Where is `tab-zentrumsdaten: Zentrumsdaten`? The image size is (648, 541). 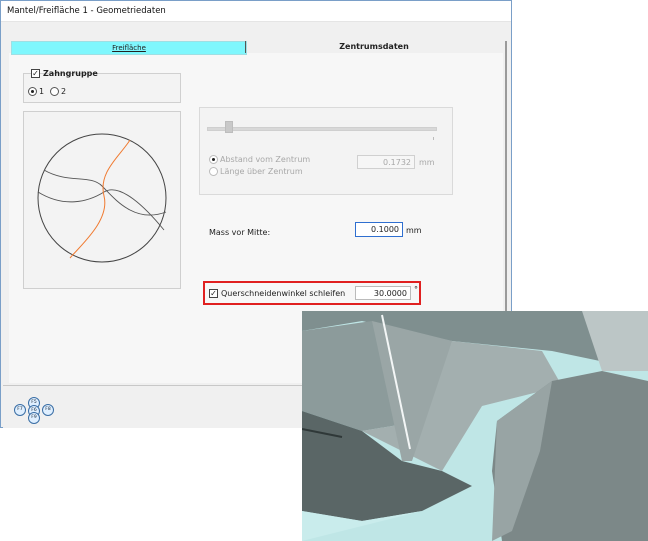 tab-zentrumsdaten: Zentrumsdaten is located at coordinates (374, 47).